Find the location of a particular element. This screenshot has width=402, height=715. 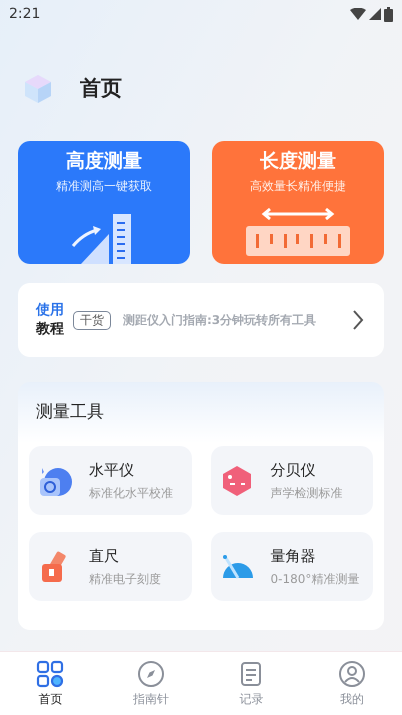

card-title: 长度测量 is located at coordinates (298, 161).